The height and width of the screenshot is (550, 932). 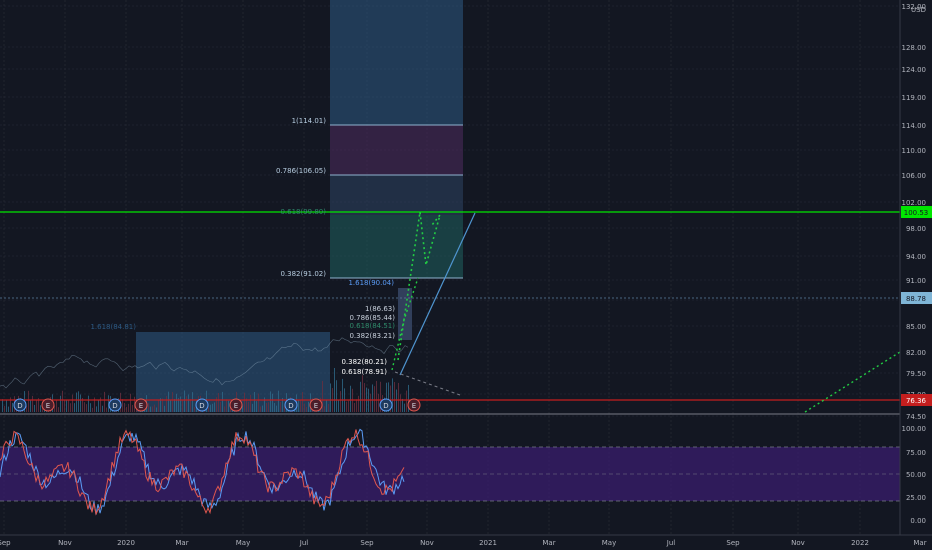 I want to click on oscillator-tick-label: 75.00, so click(x=916, y=453).